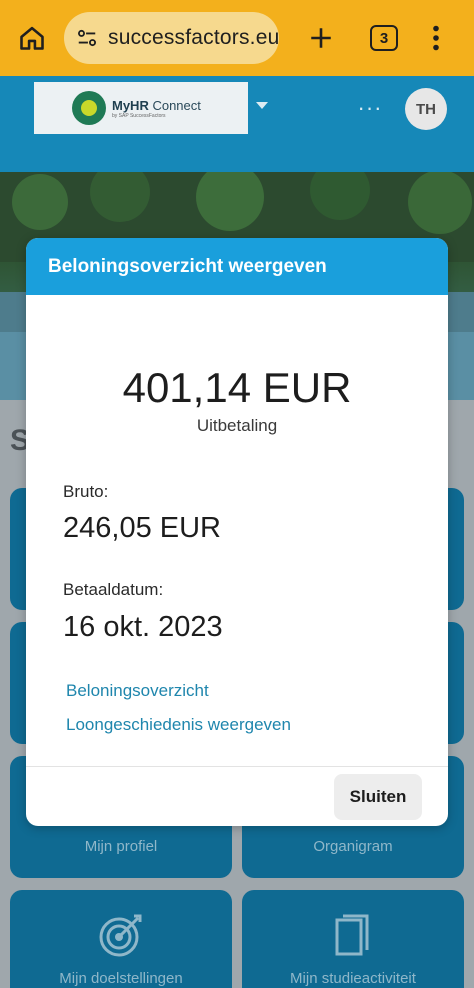 The image size is (474, 988). I want to click on pay-date-label: Betaaldatum:, so click(113, 589).